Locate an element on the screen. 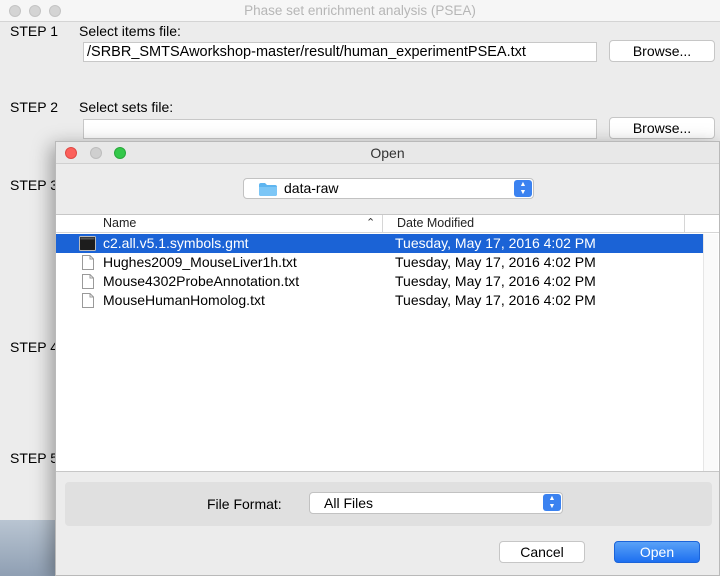  dialog-titlebar: Open is located at coordinates (387, 153).